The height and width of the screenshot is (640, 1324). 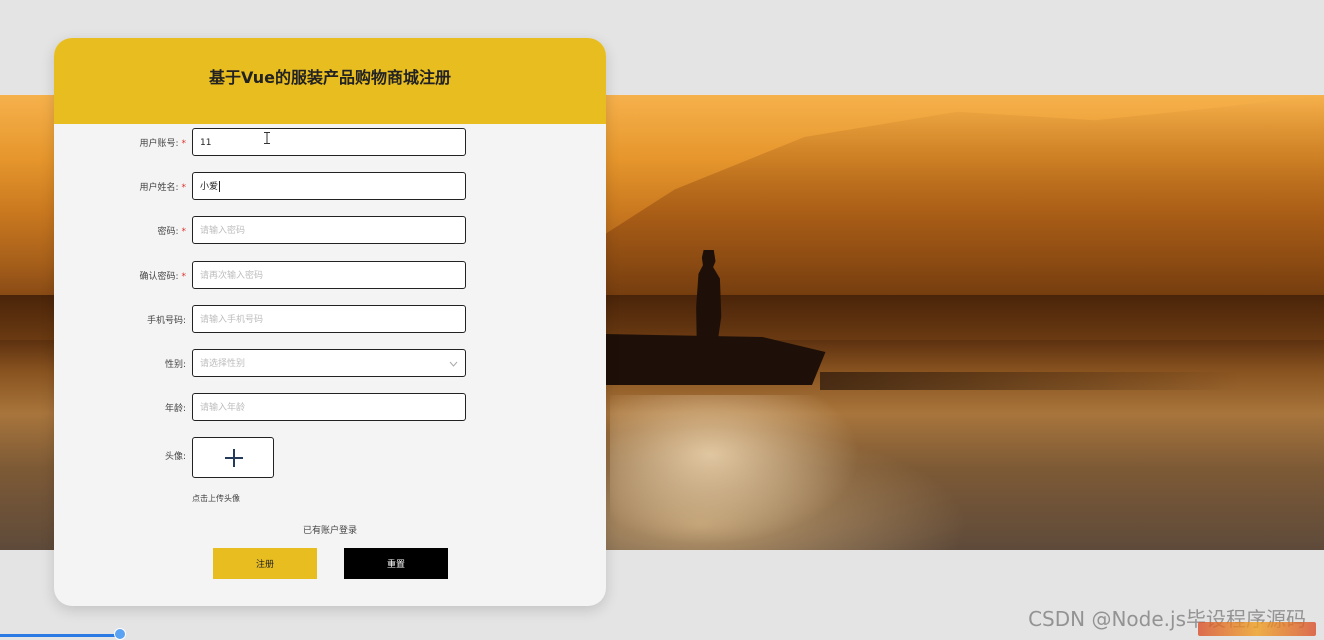 I want to click on reset-button: 重置, so click(x=396, y=563).